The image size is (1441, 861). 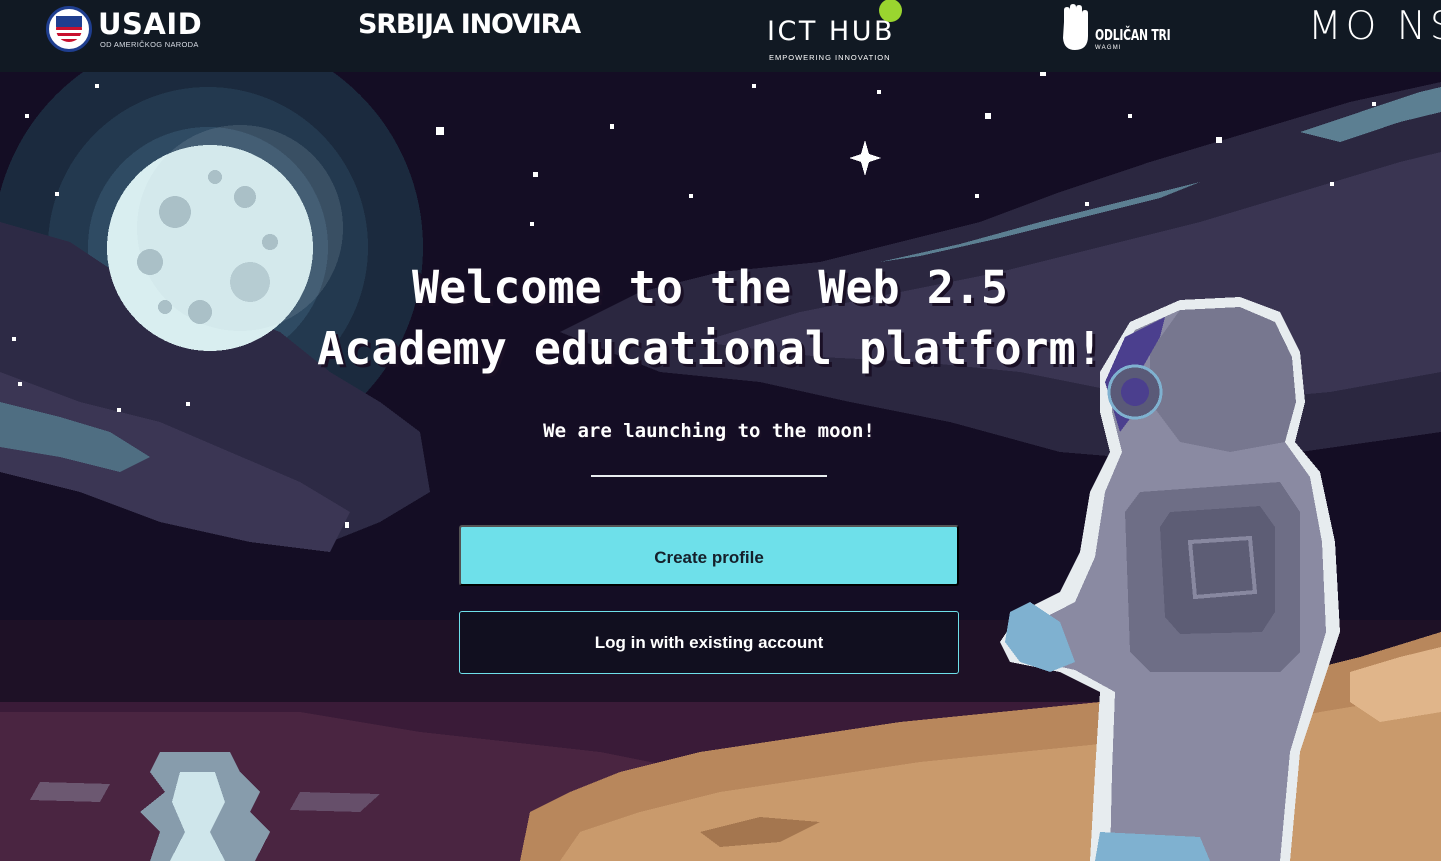 What do you see at coordinates (69, 29) in the screenshot?
I see `usaid-seal-icon` at bounding box center [69, 29].